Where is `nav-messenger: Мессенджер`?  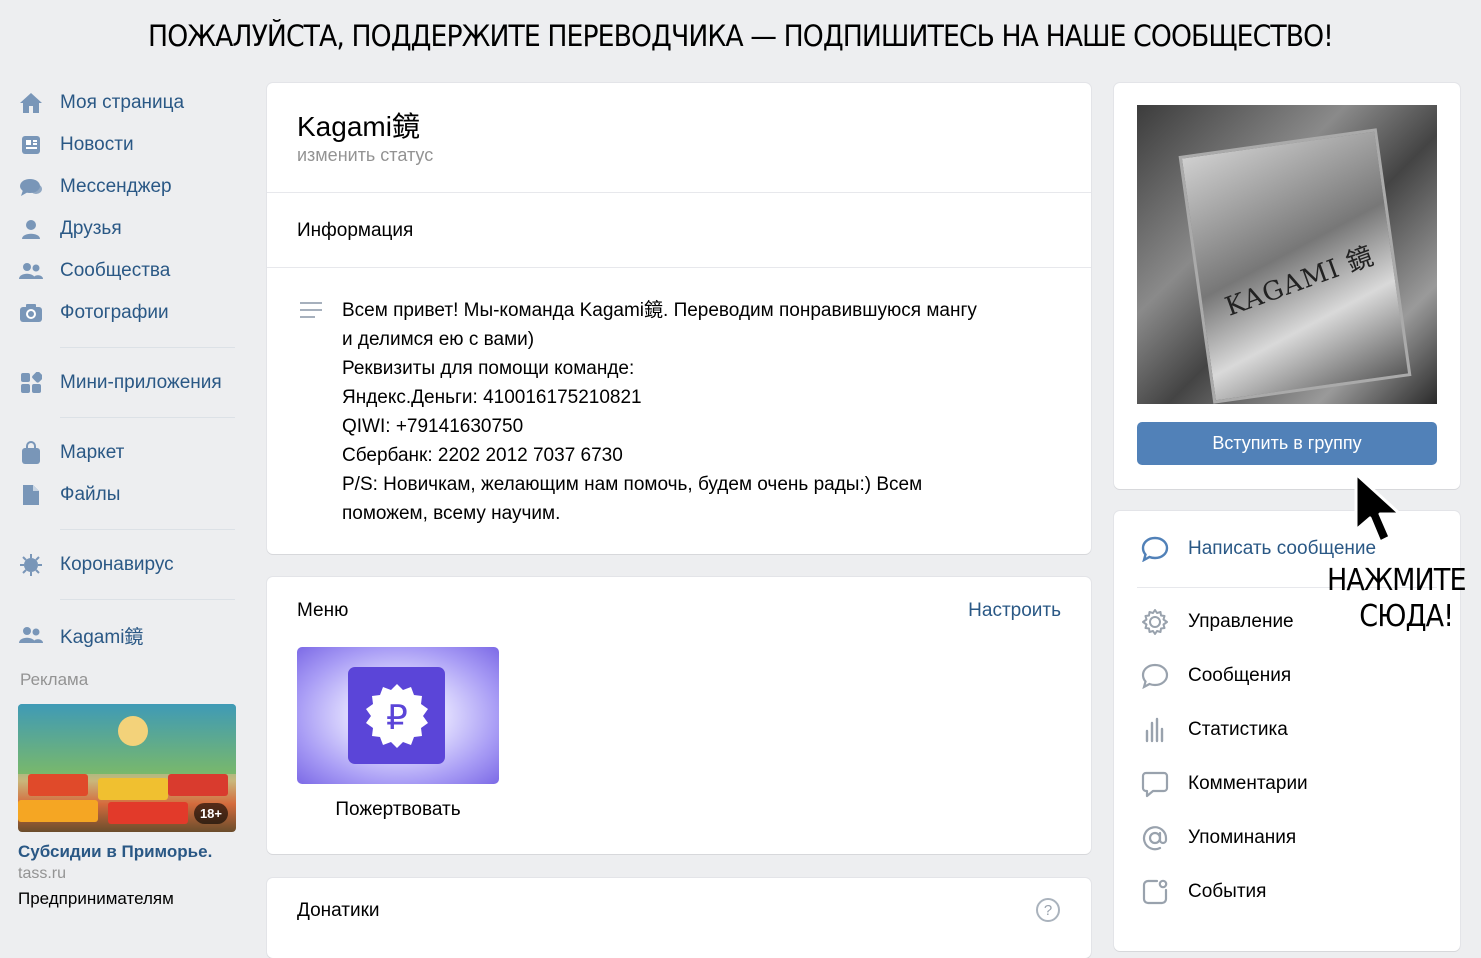
nav-messenger: Мессенджер is located at coordinates (128, 187).